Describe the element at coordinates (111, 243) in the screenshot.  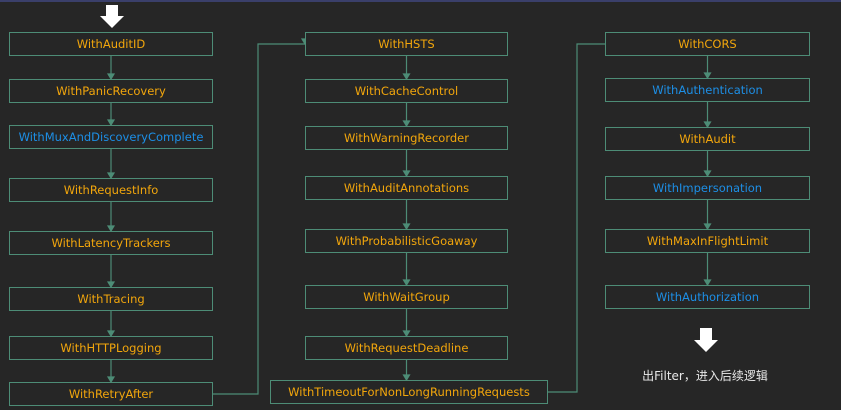
I see `filter-box: WithLatencyTrackers` at that location.